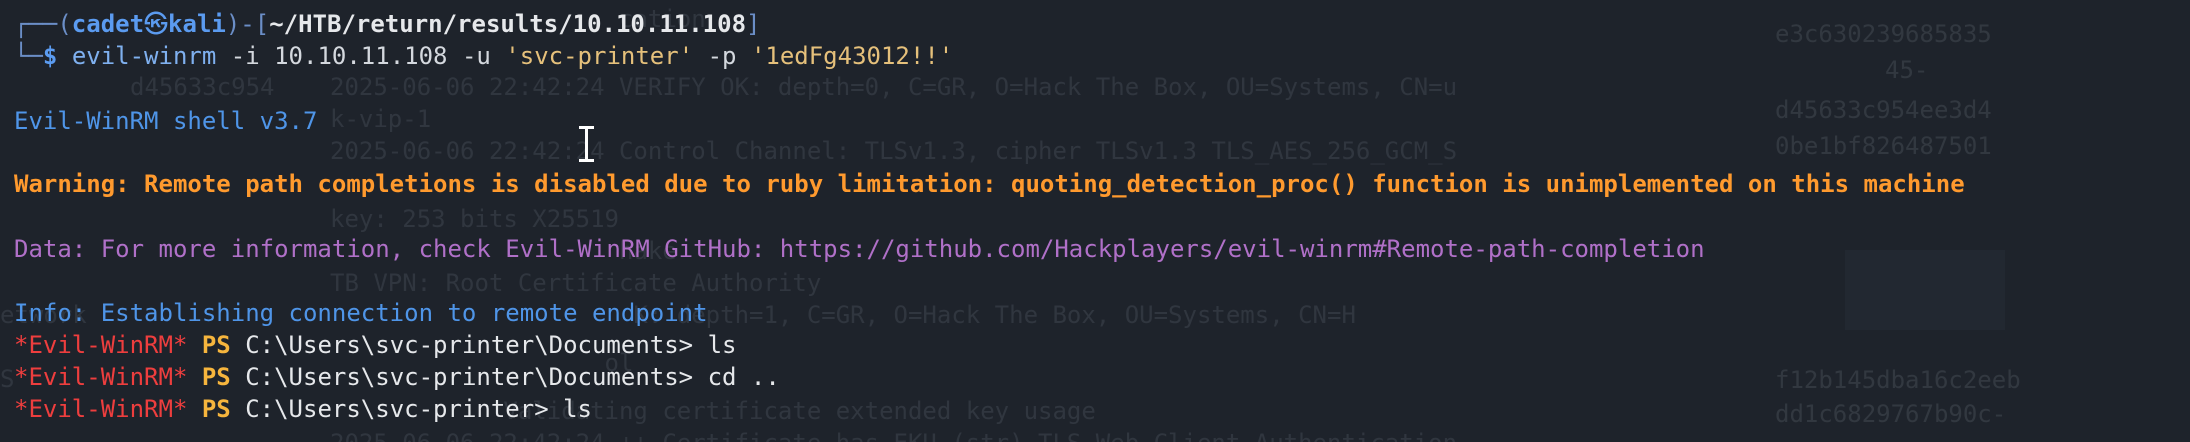  What do you see at coordinates (197, 24) in the screenshot?
I see `prompt-host: kali` at bounding box center [197, 24].